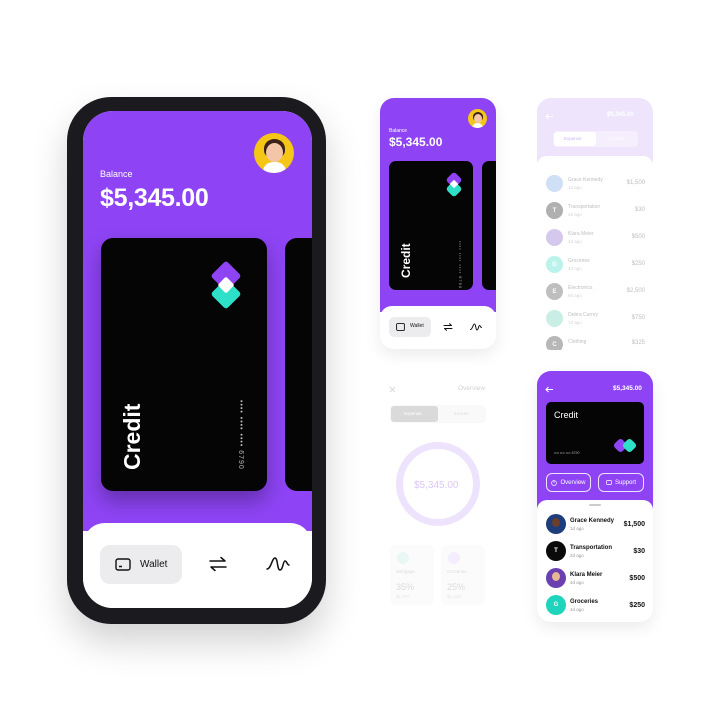 This screenshot has width=720, height=720. Describe the element at coordinates (577, 528) in the screenshot. I see `list-item-date: 1d ago` at that location.